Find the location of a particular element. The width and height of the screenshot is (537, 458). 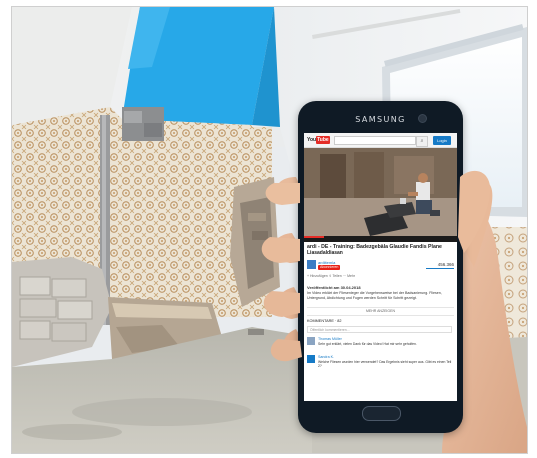

video-progress-bar is located at coordinates (380, 239).